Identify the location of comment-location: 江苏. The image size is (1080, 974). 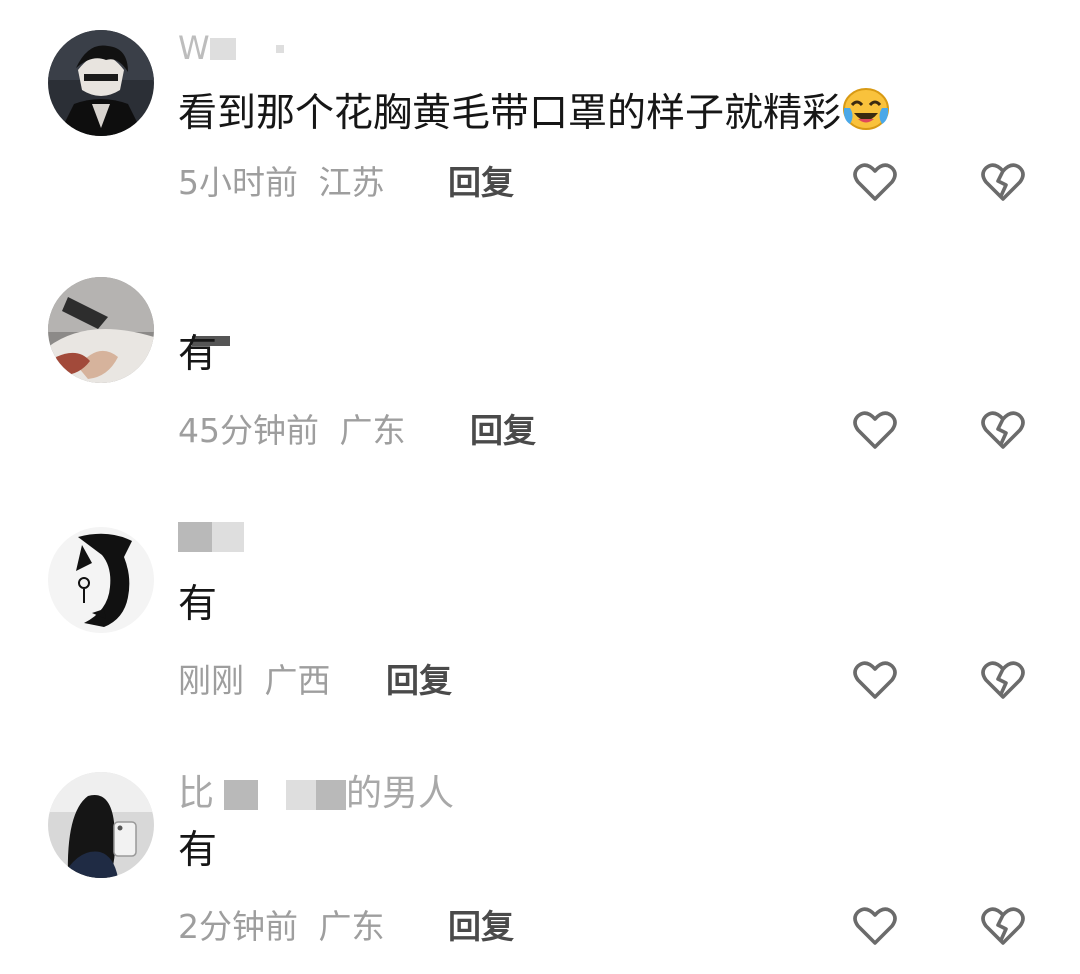
(351, 182).